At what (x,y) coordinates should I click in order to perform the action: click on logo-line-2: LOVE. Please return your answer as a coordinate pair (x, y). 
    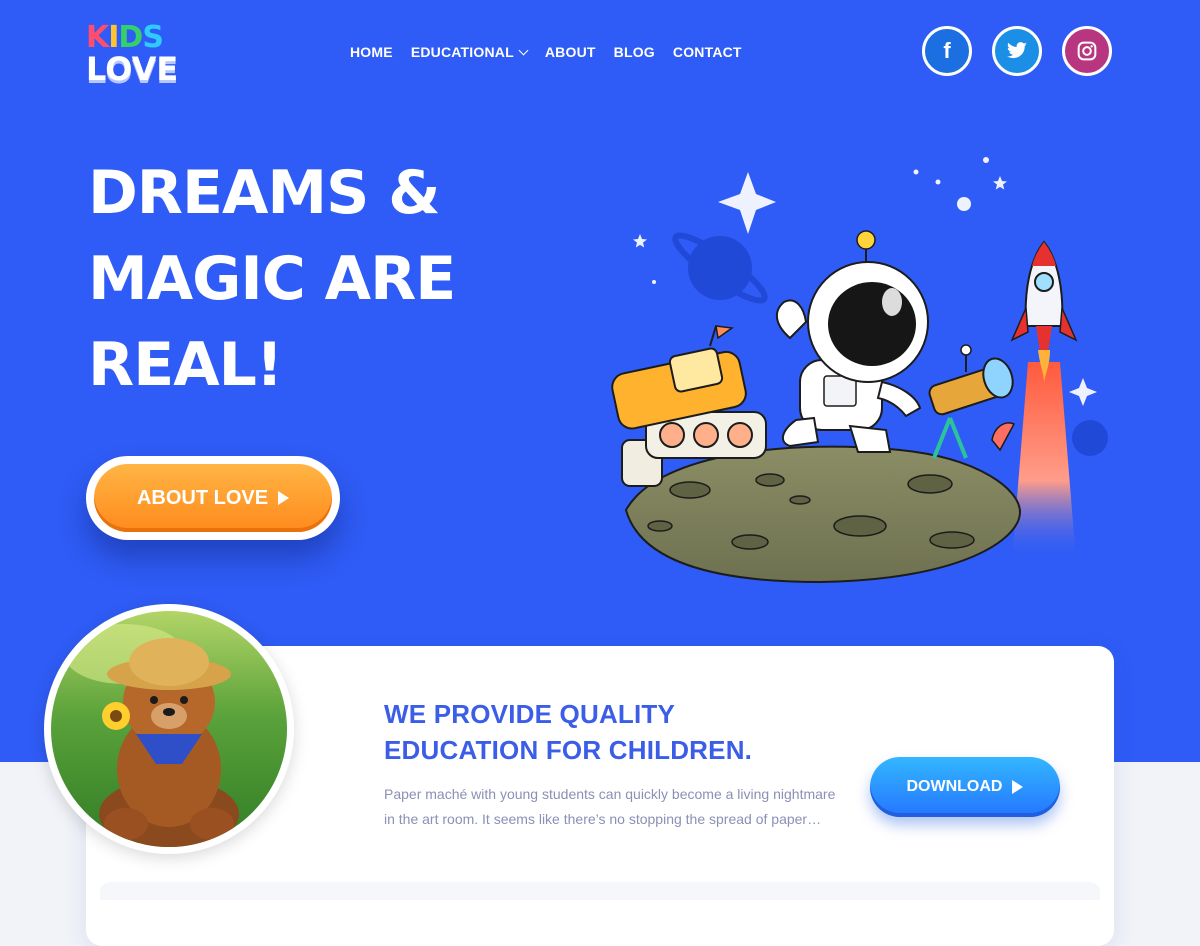
    Looking at the image, I should click on (132, 69).